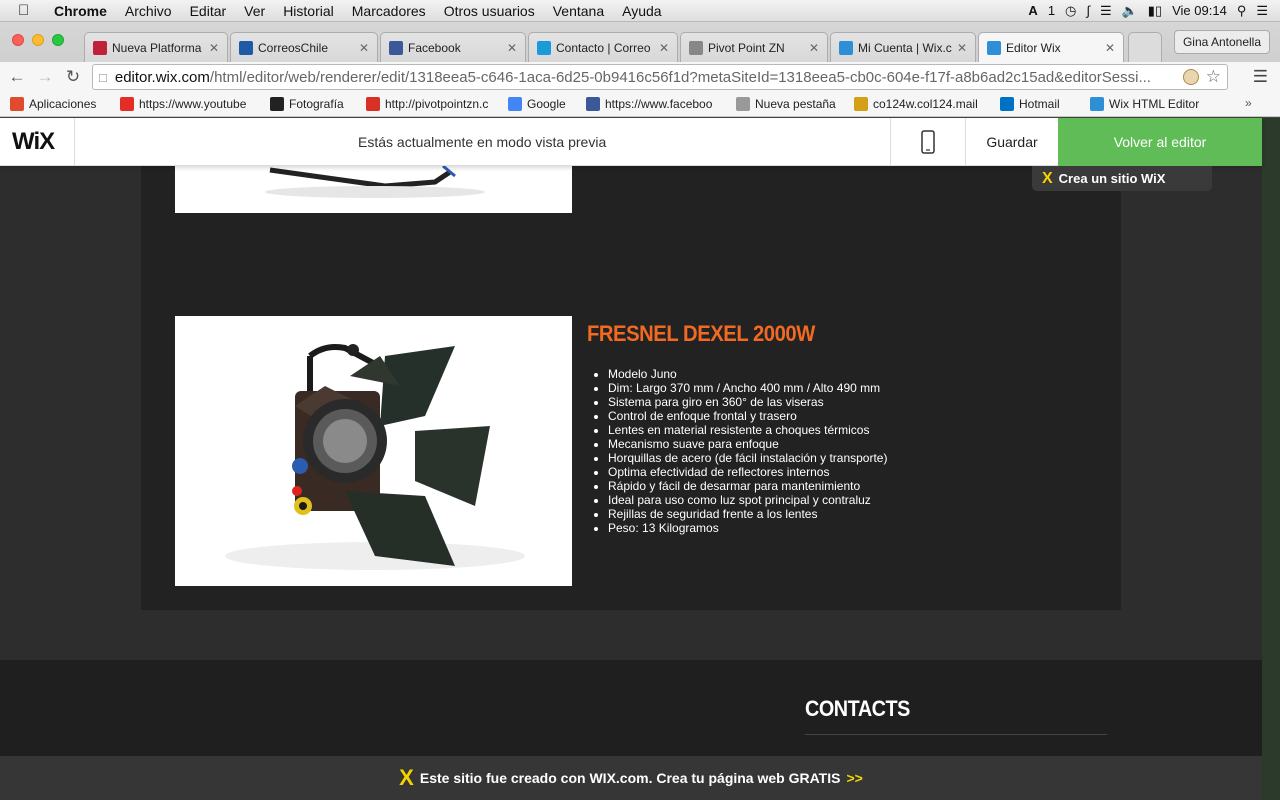  I want to click on profile-button: Gina Antonella, so click(1221, 42).